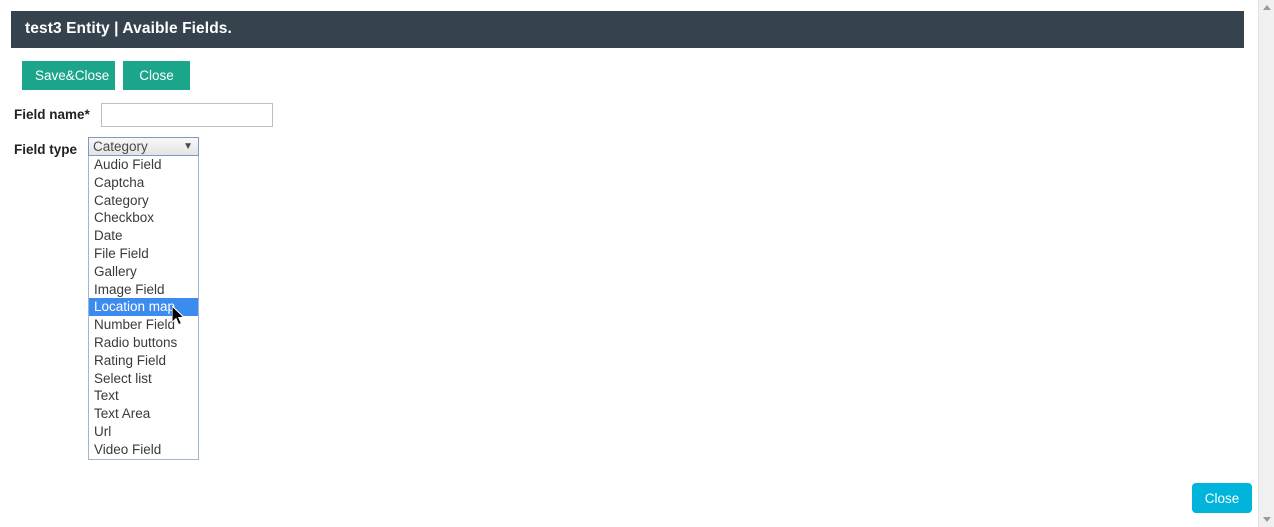  What do you see at coordinates (143, 183) in the screenshot?
I see `field-type-option: Captcha` at bounding box center [143, 183].